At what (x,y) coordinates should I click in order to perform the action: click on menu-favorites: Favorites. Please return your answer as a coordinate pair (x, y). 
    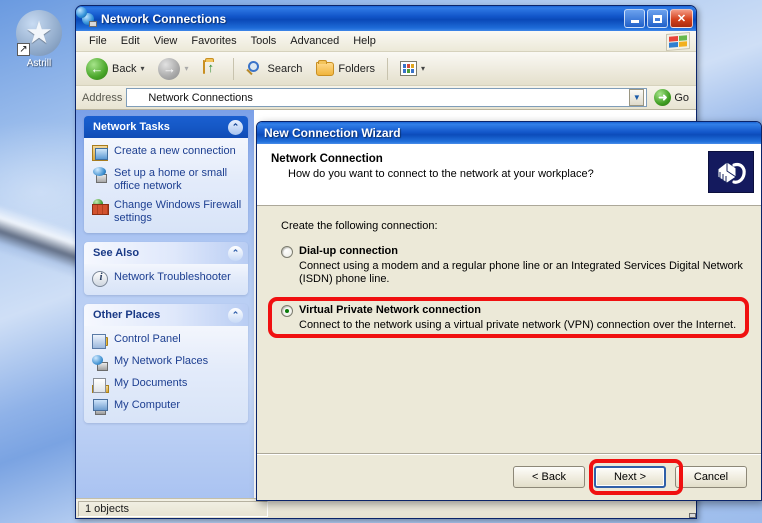
    Looking at the image, I should click on (213, 41).